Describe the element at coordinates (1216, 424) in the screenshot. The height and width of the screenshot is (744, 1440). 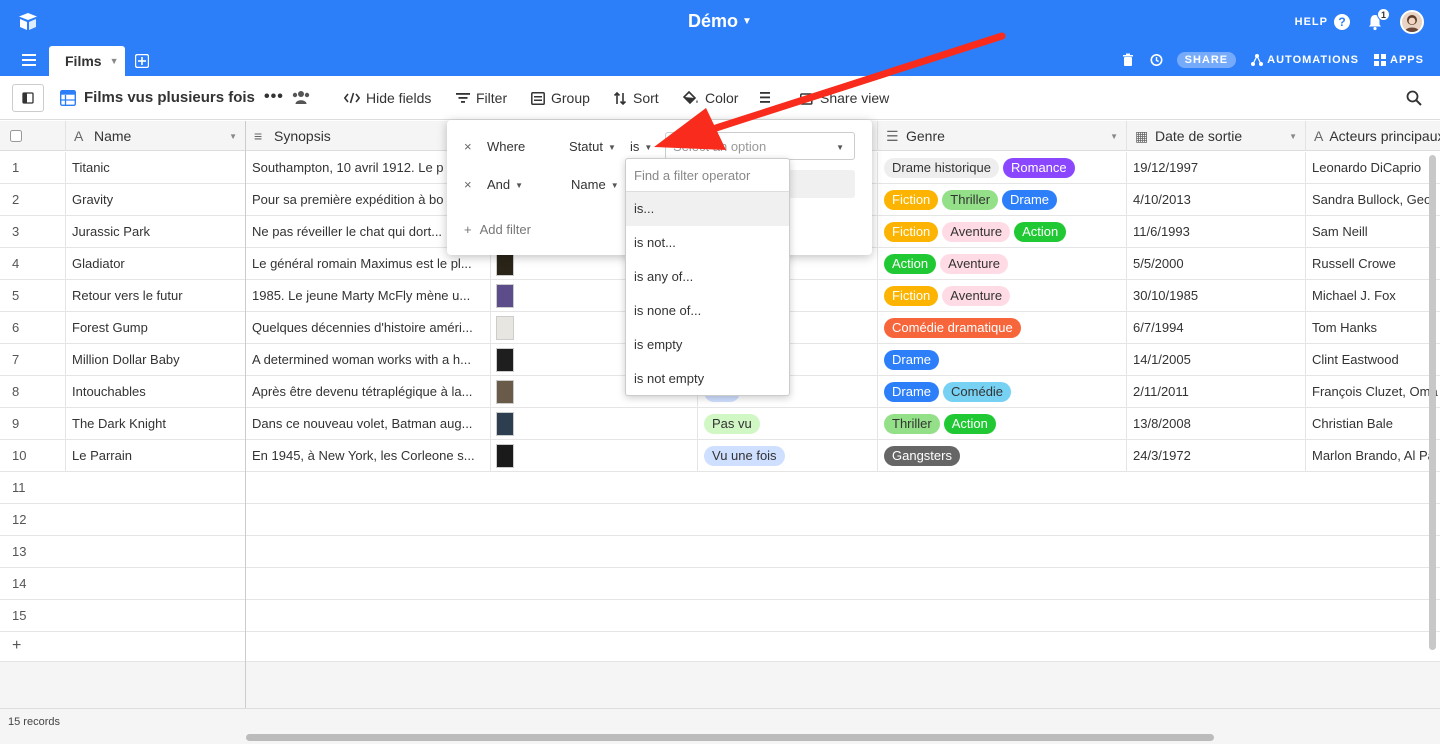
I see `date-cell: 13/8/2008` at that location.